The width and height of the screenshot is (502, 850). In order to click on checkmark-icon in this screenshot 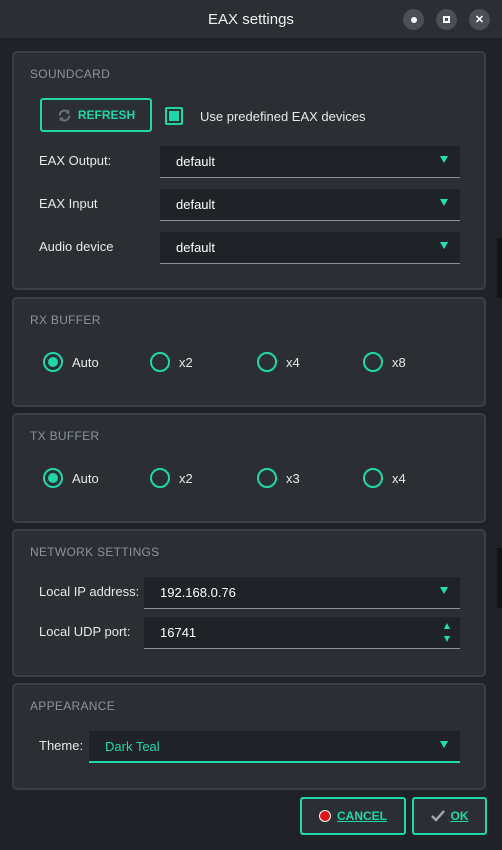, I will do `click(437, 816)`.